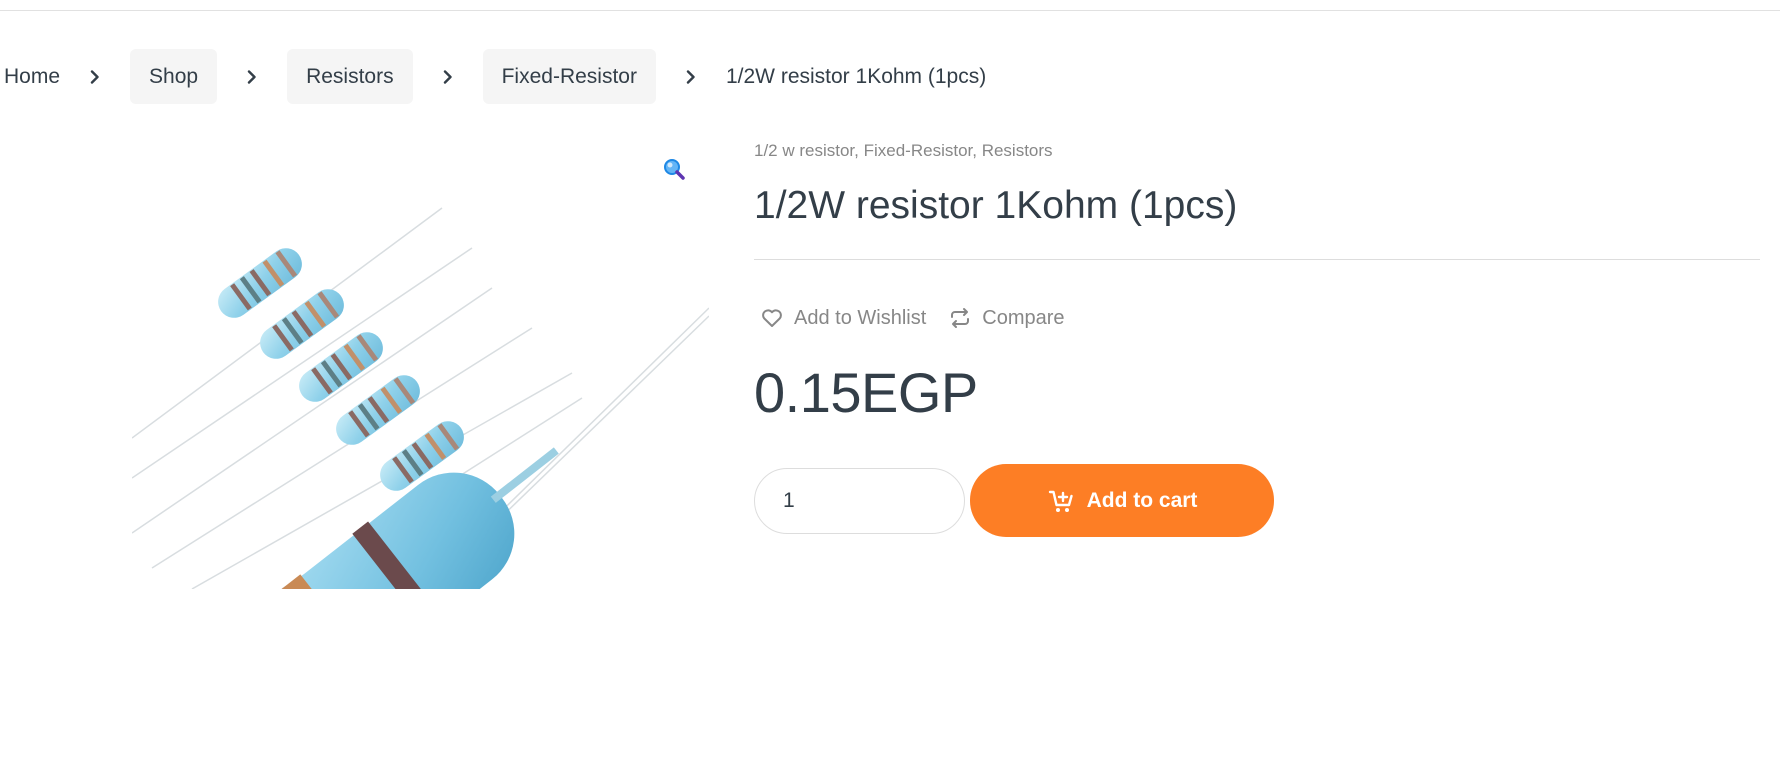 This screenshot has width=1780, height=768. I want to click on breadcrumb-current: 1/2W resistor 1Kohm (1pcs), so click(856, 76).